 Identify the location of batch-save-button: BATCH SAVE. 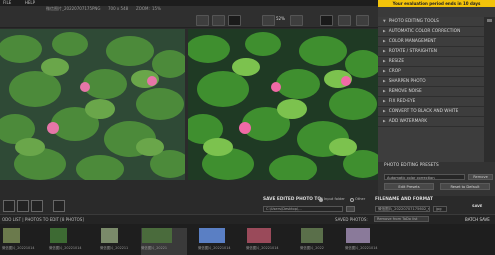
(477, 219).